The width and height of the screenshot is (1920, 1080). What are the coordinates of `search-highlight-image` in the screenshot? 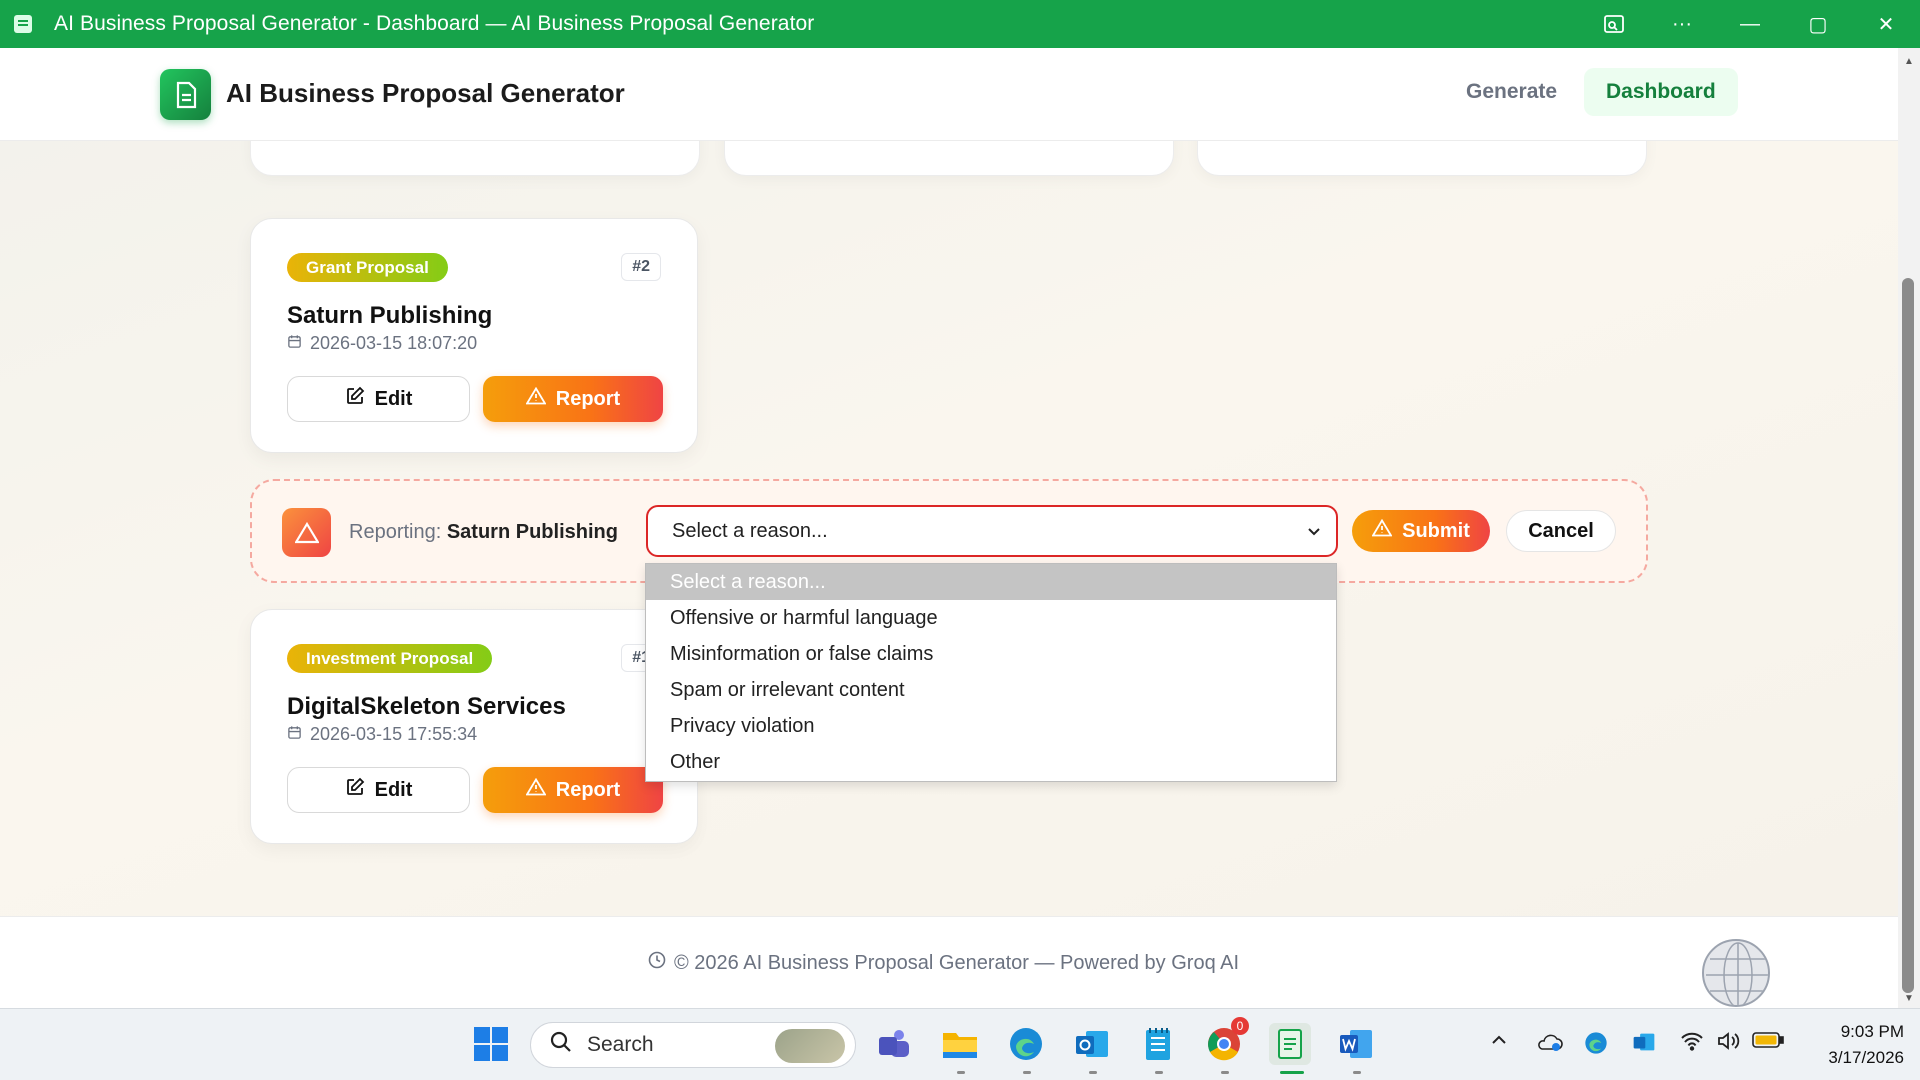 It's located at (810, 1046).